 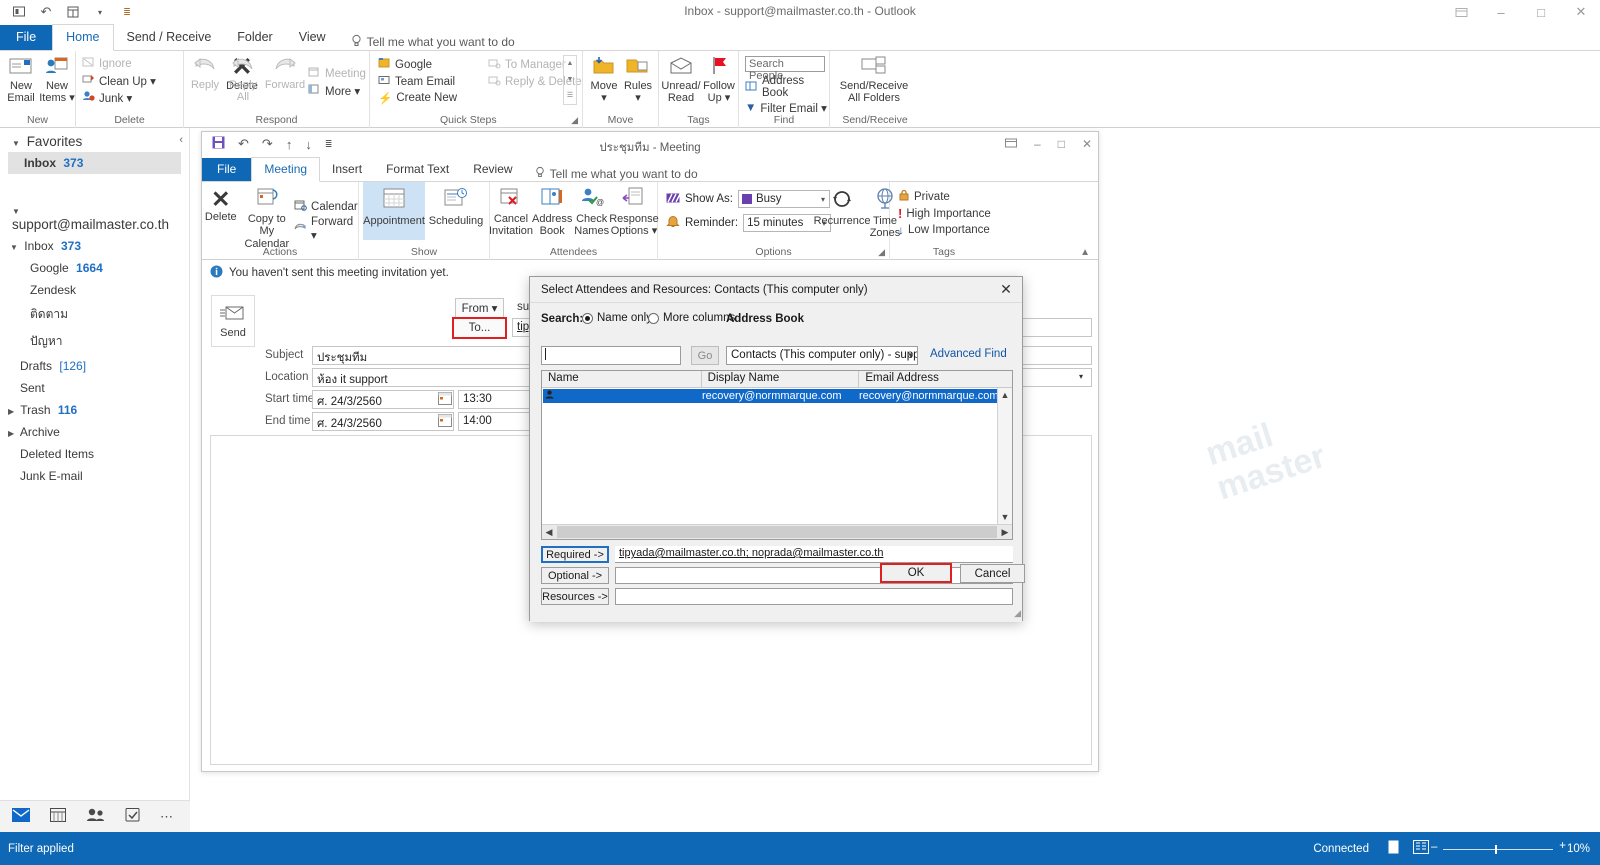 I want to click on appointment-button: Appointment, so click(x=394, y=211).